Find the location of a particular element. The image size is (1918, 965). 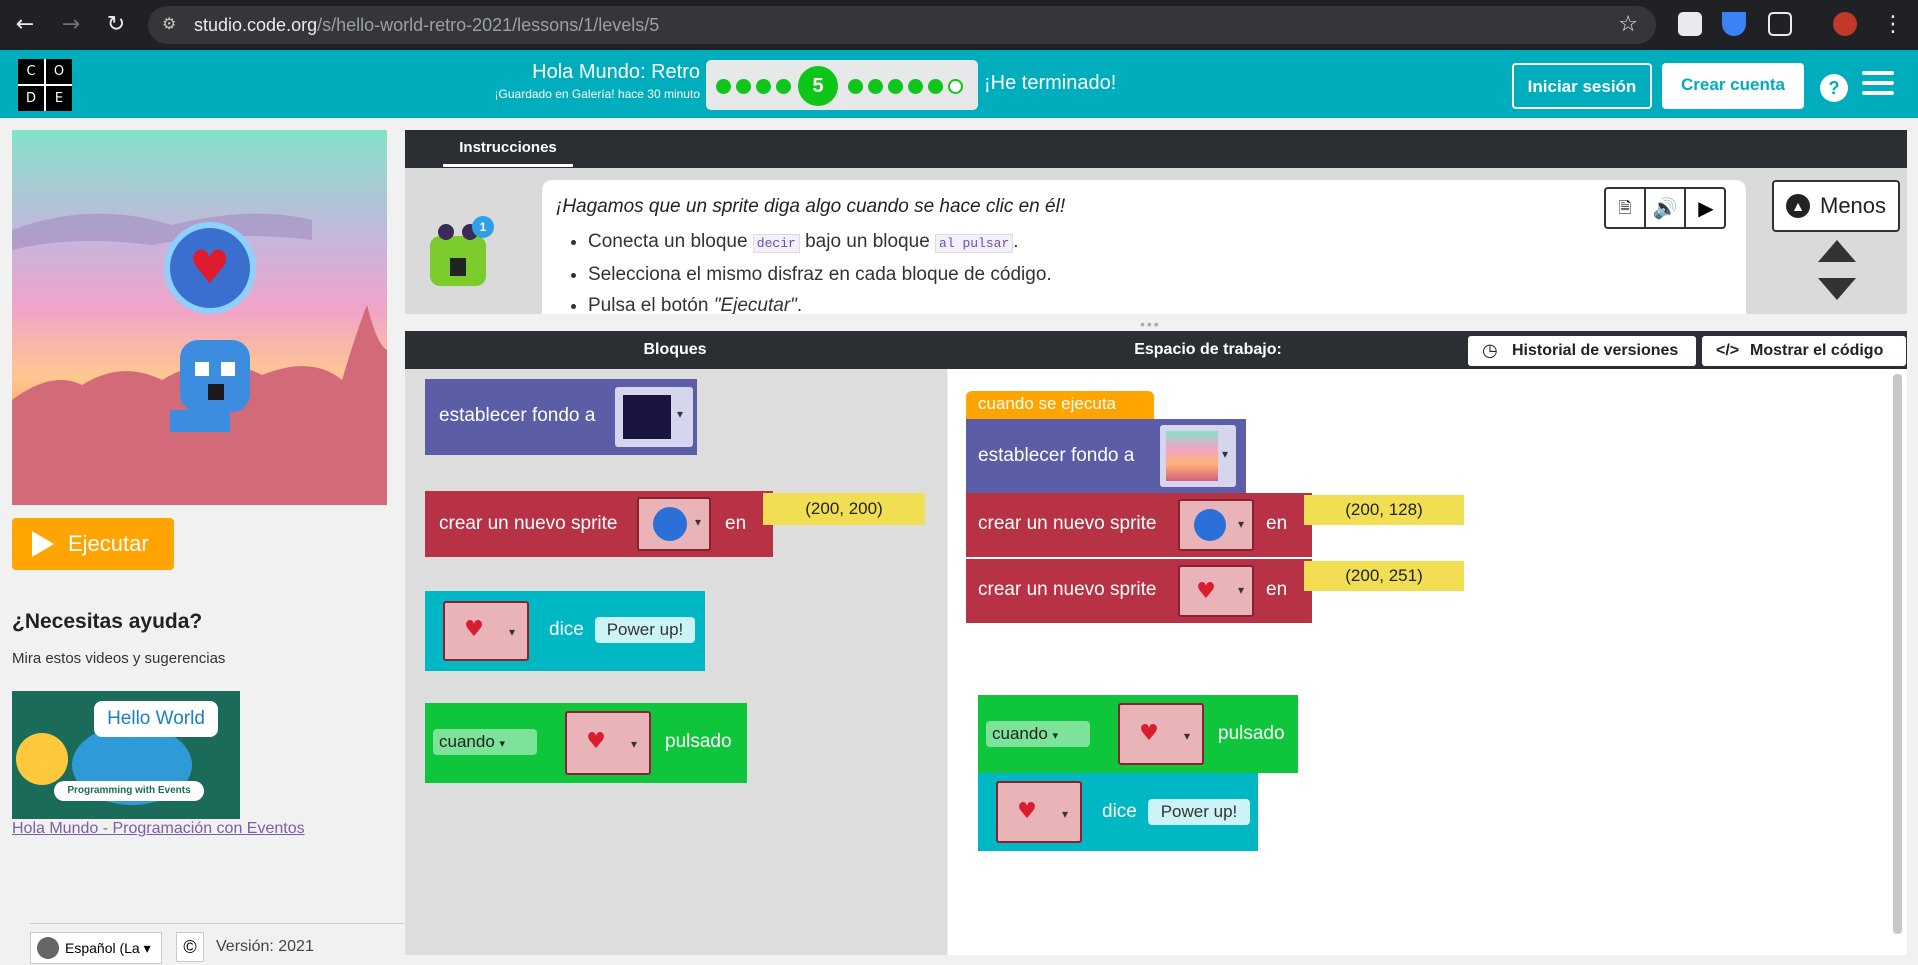

event-label: cuando is located at coordinates (467, 741).